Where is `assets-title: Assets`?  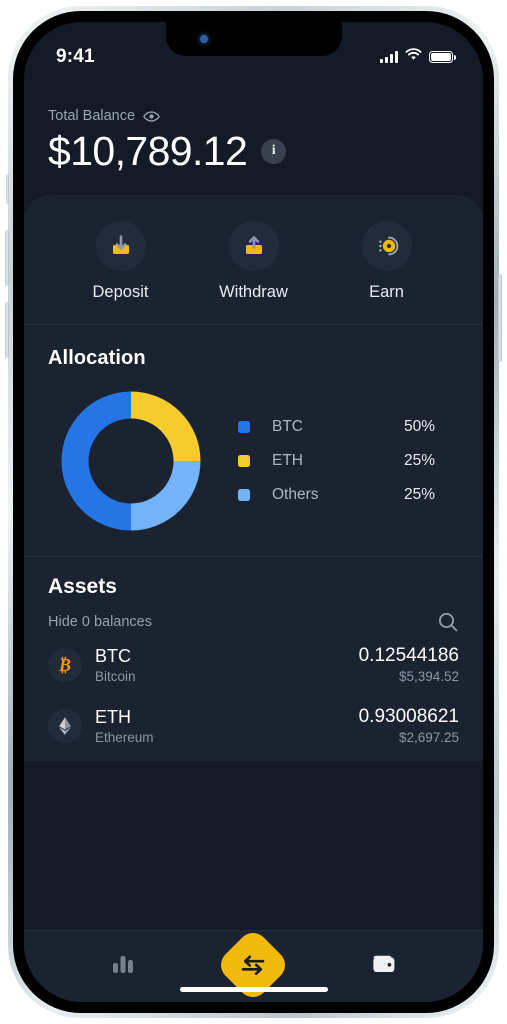 assets-title: Assets is located at coordinates (82, 586).